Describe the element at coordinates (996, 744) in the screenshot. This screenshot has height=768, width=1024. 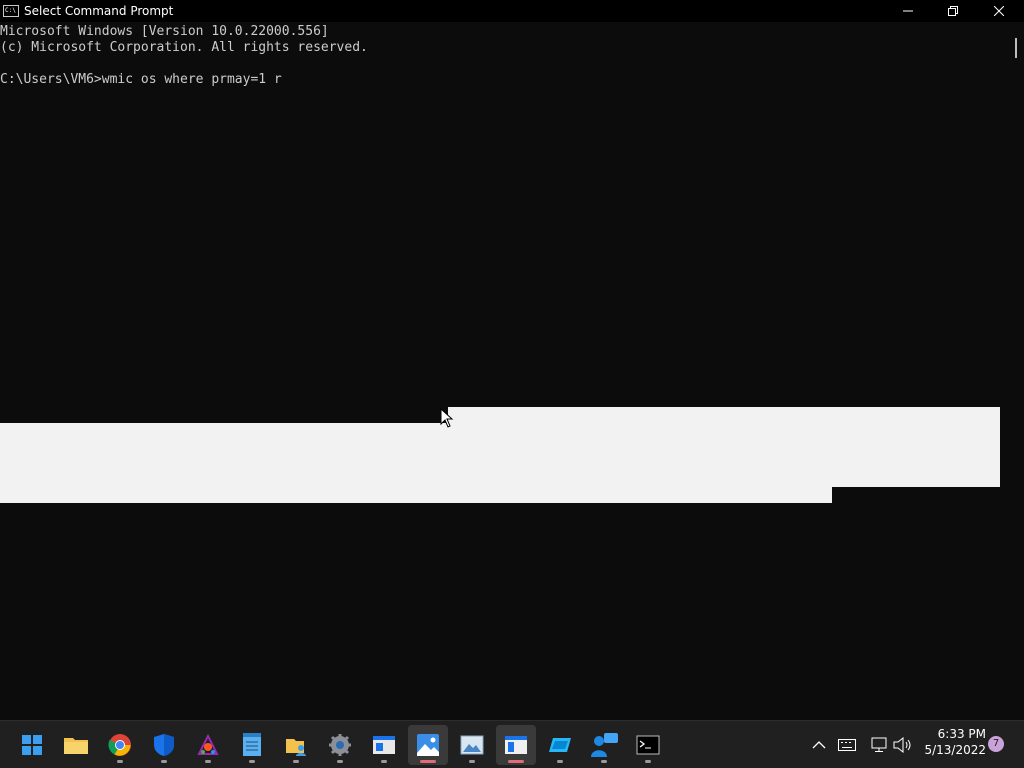
I see `notification-badge: 7` at that location.